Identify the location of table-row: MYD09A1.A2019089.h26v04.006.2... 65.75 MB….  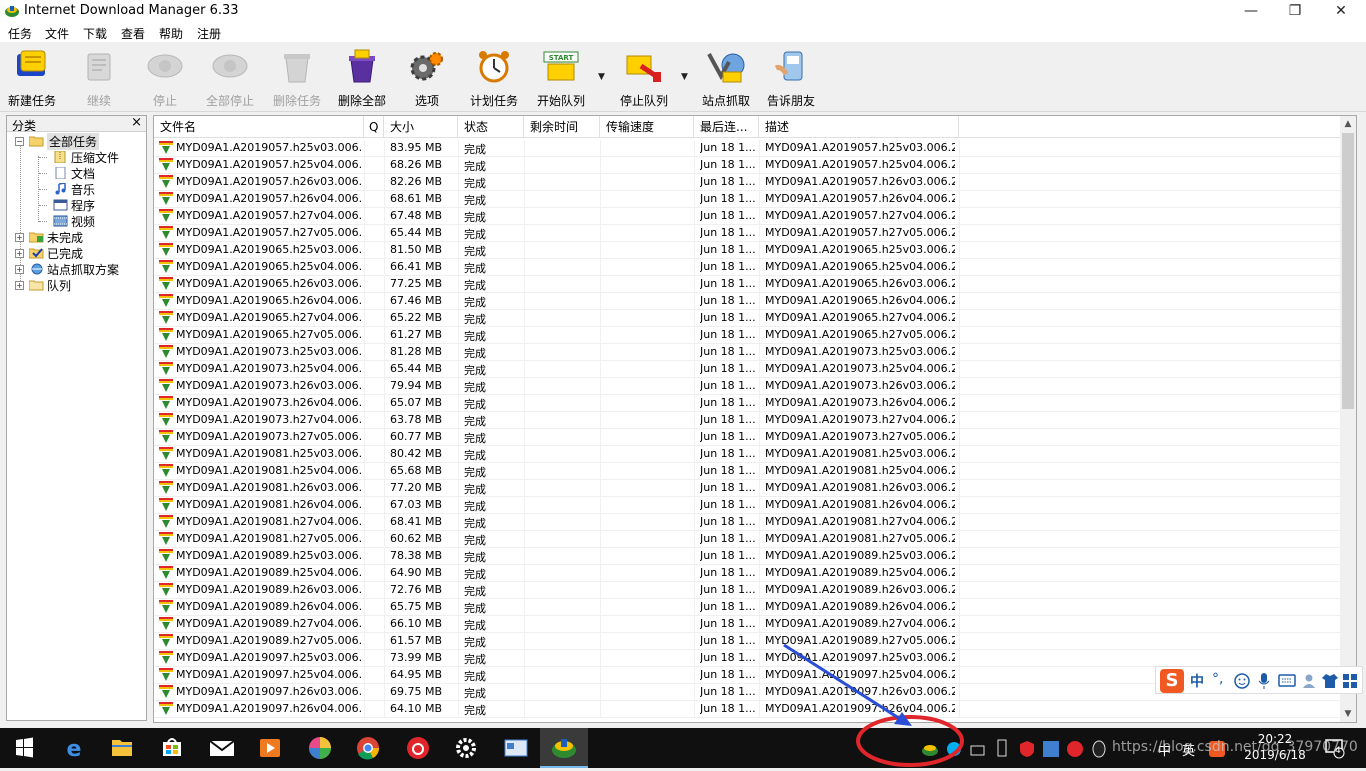
(747, 607).